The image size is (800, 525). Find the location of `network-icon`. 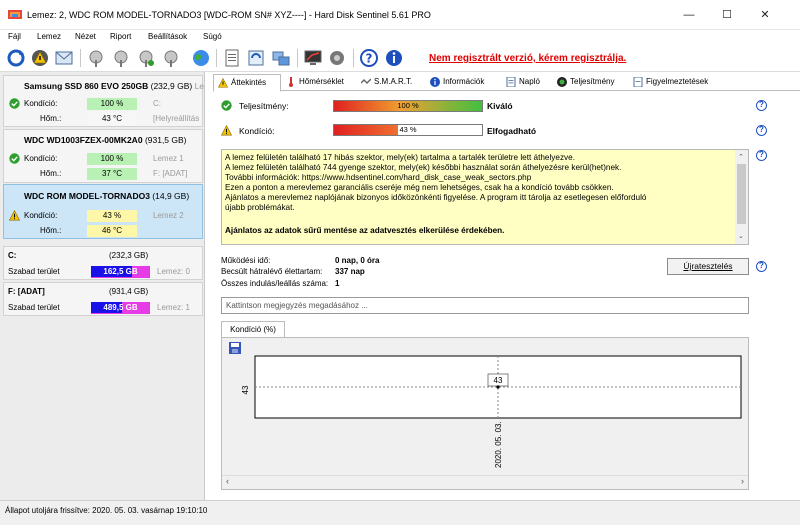

network-icon is located at coordinates (281, 58).